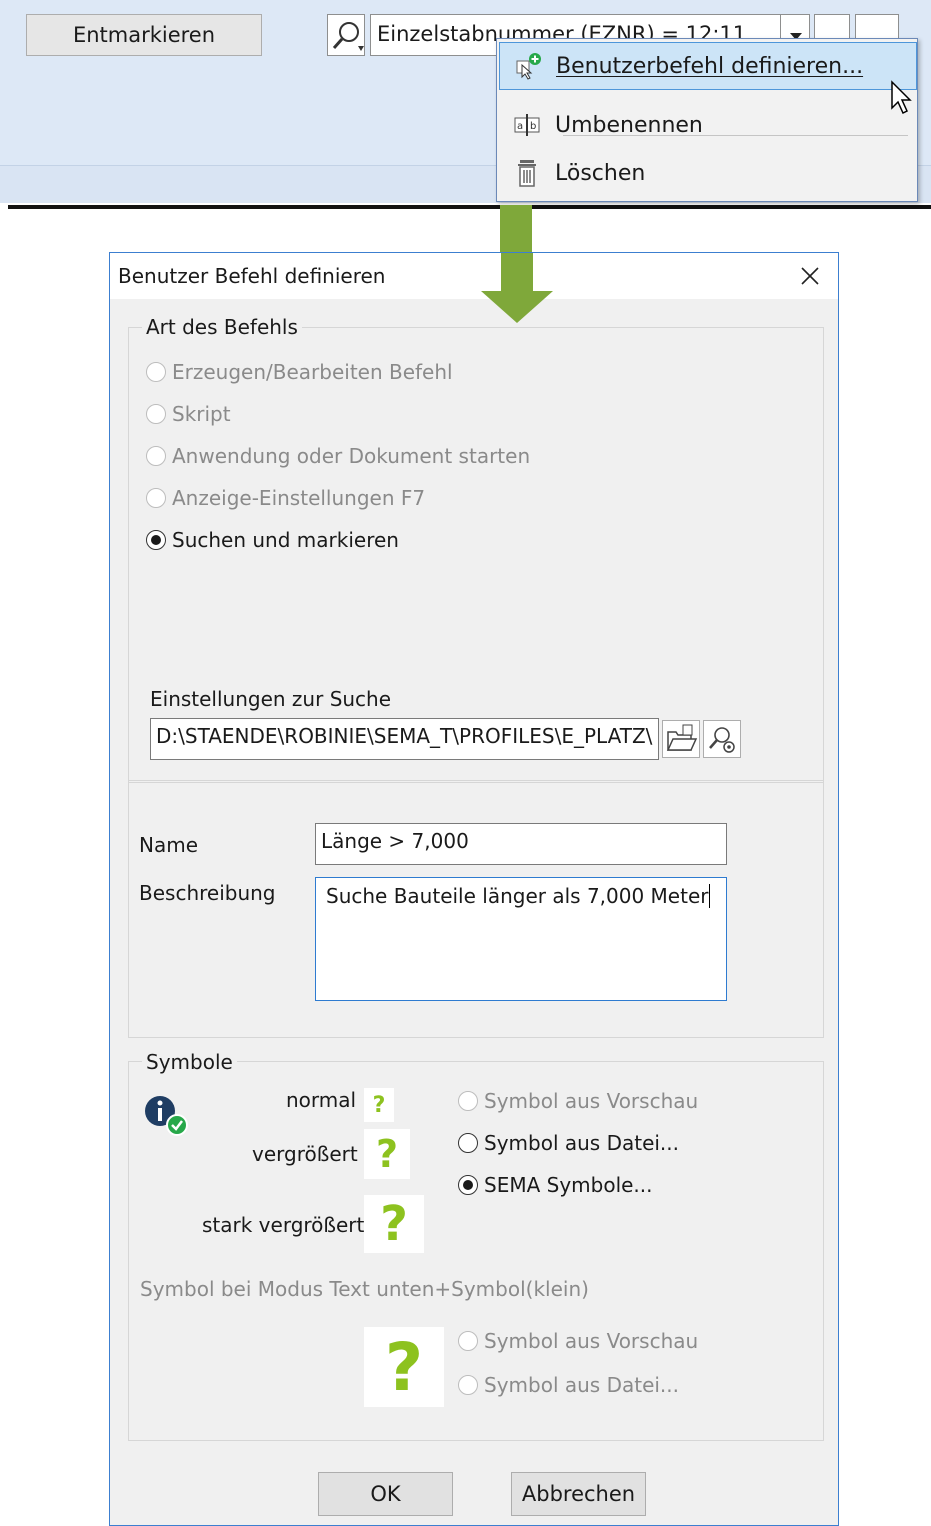 The height and width of the screenshot is (1526, 931). I want to click on dialog-title: Benutzer Befehl definieren, so click(252, 276).